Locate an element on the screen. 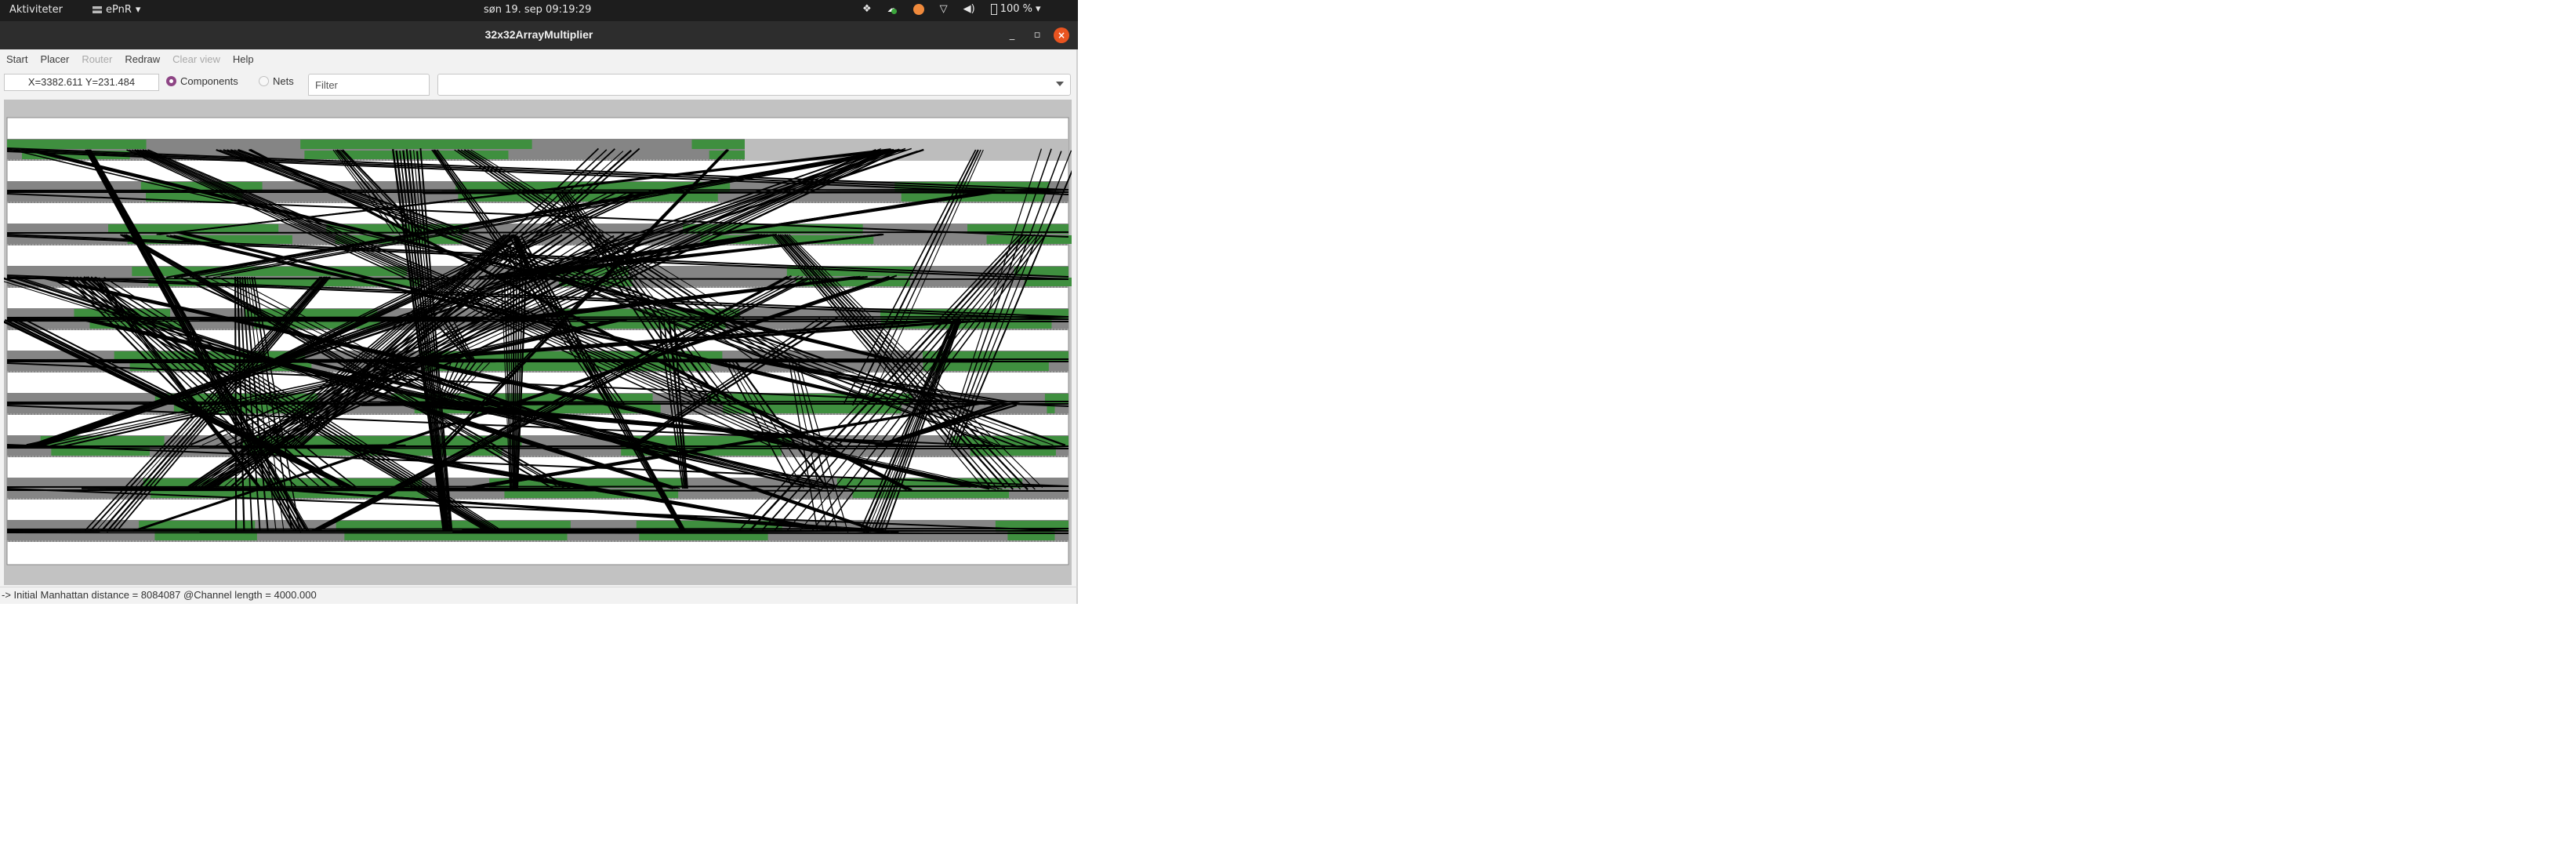 The width and height of the screenshot is (2576, 847). menu-clear-view: Clear view is located at coordinates (196, 59).